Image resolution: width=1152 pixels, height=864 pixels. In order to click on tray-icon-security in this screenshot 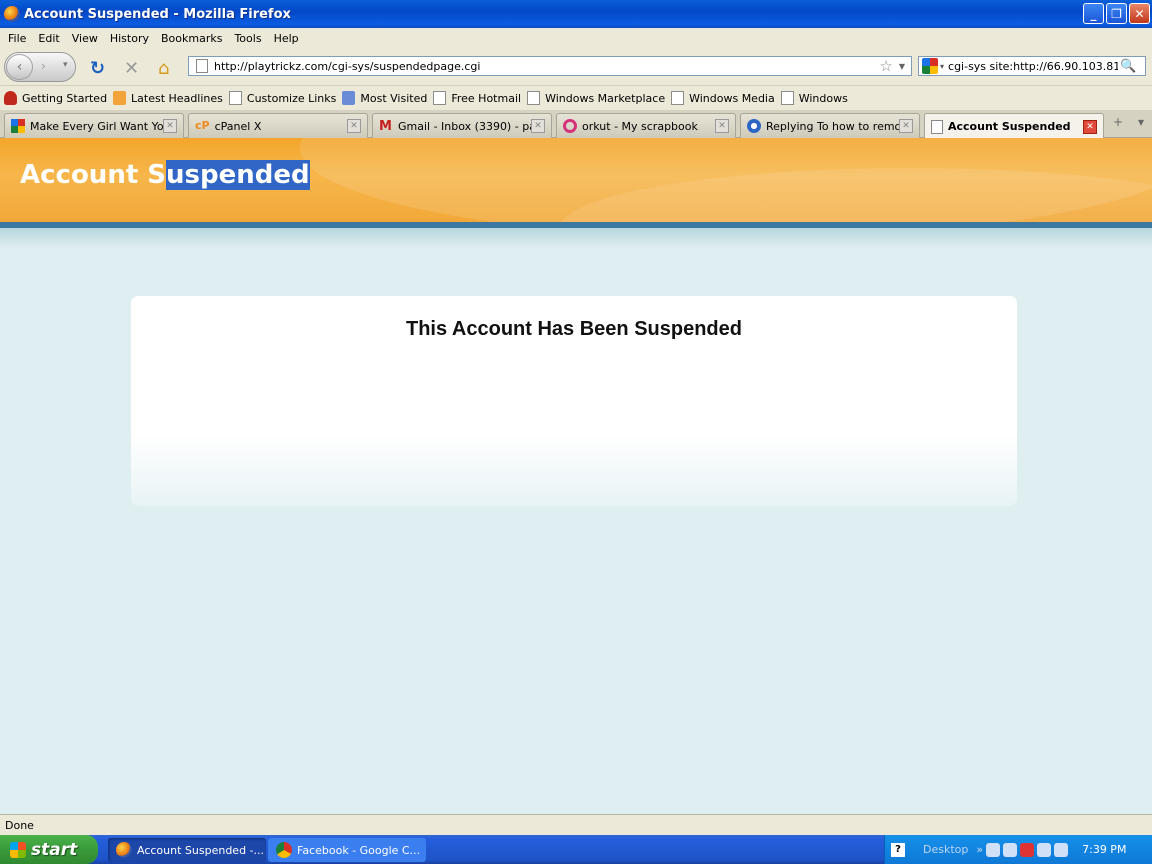, I will do `click(1027, 849)`.